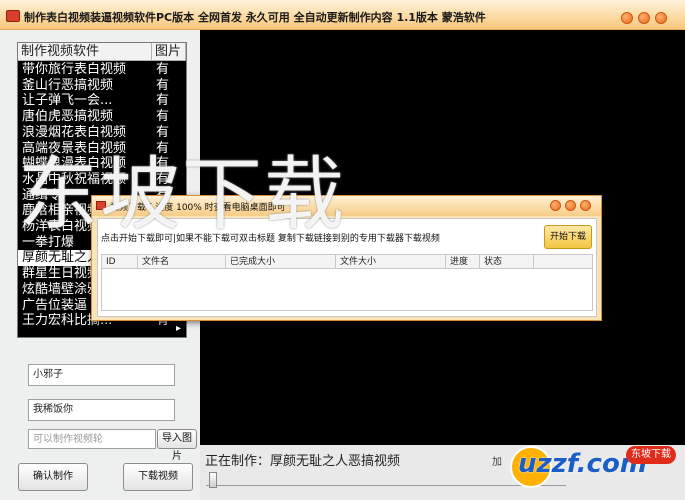  I want to click on site-badge: 东坡下载, so click(651, 455).